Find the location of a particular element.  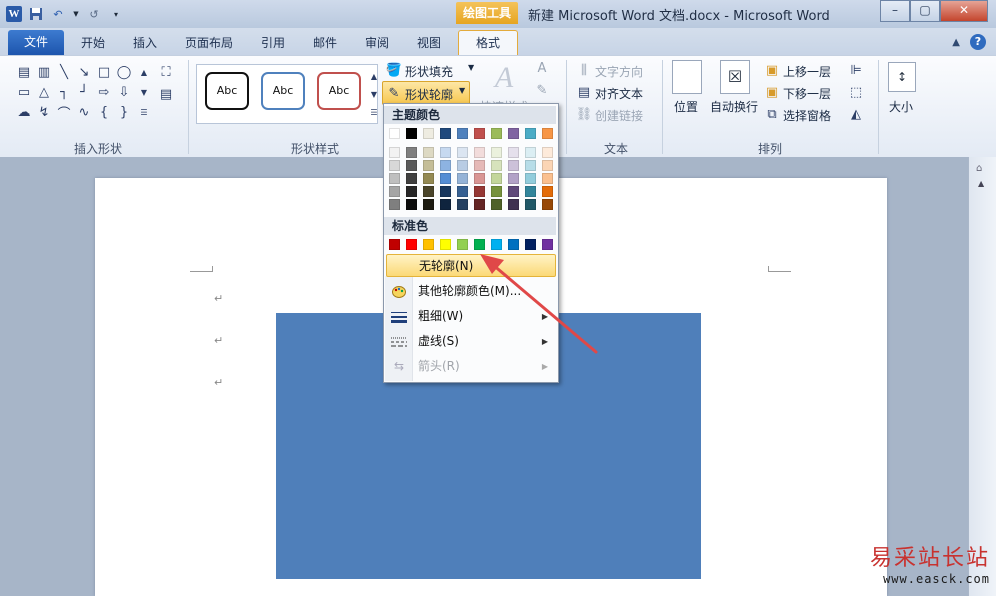

shape-style-red: Abc is located at coordinates (339, 91).